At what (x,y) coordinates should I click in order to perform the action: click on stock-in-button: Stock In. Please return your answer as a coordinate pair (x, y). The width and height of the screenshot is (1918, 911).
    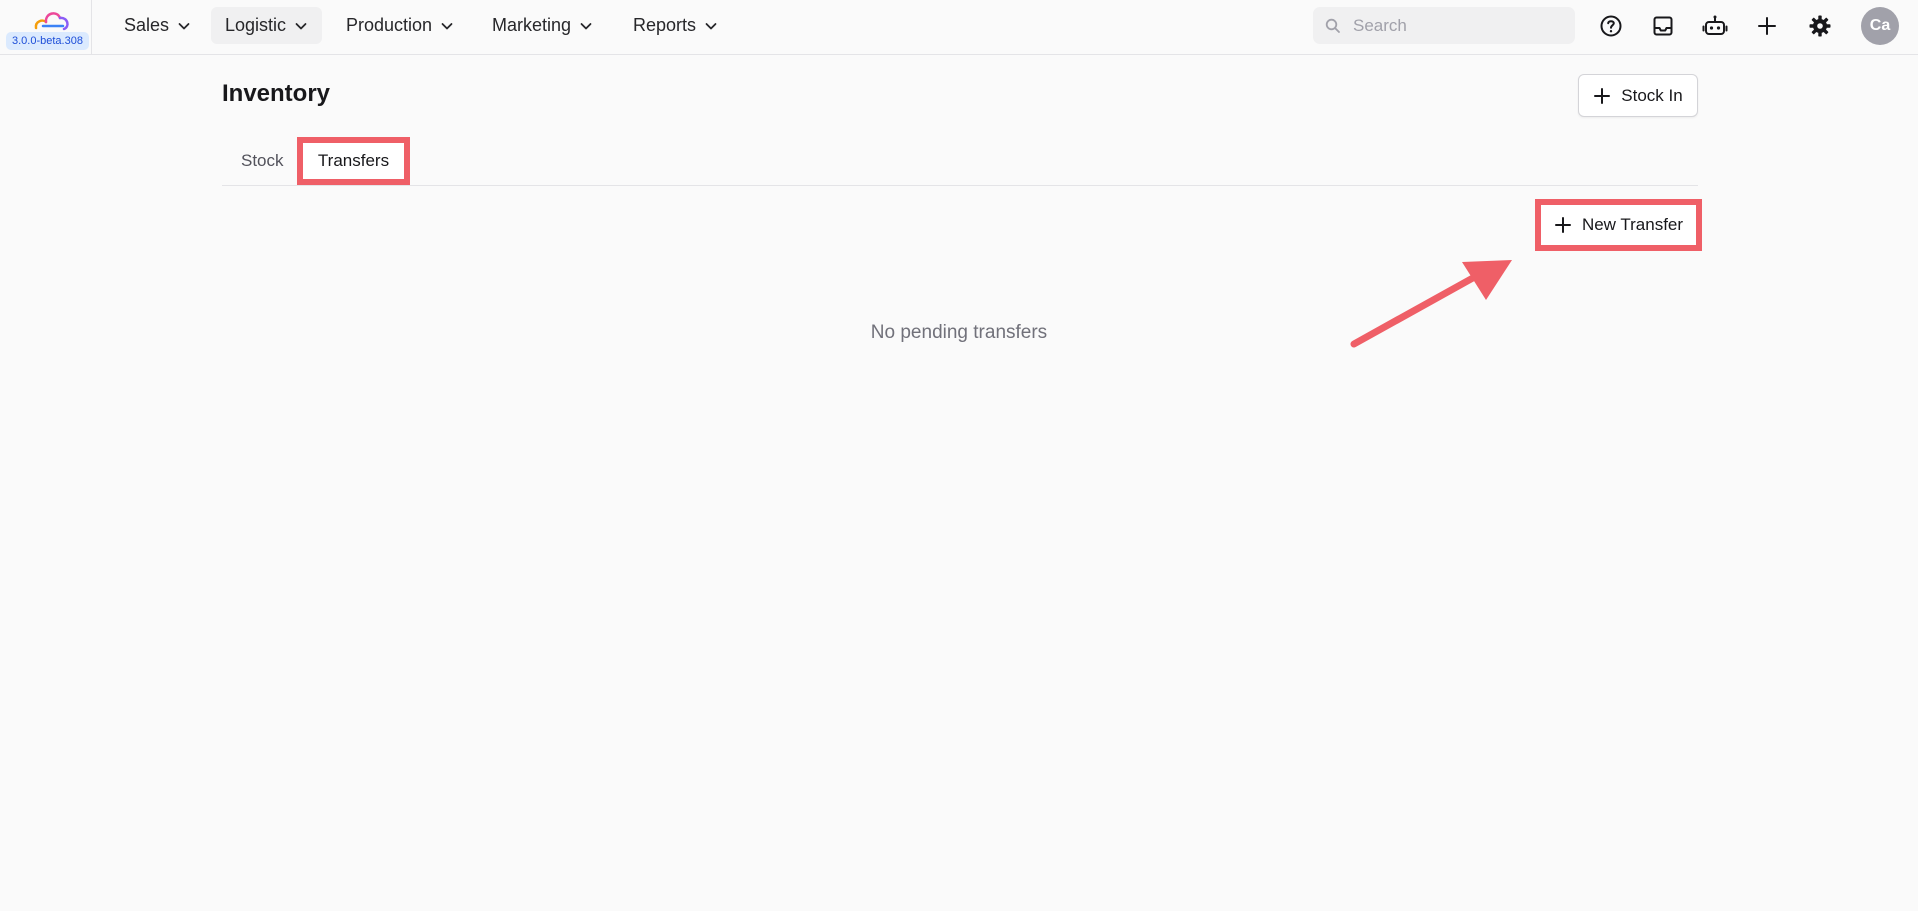
    Looking at the image, I should click on (1638, 95).